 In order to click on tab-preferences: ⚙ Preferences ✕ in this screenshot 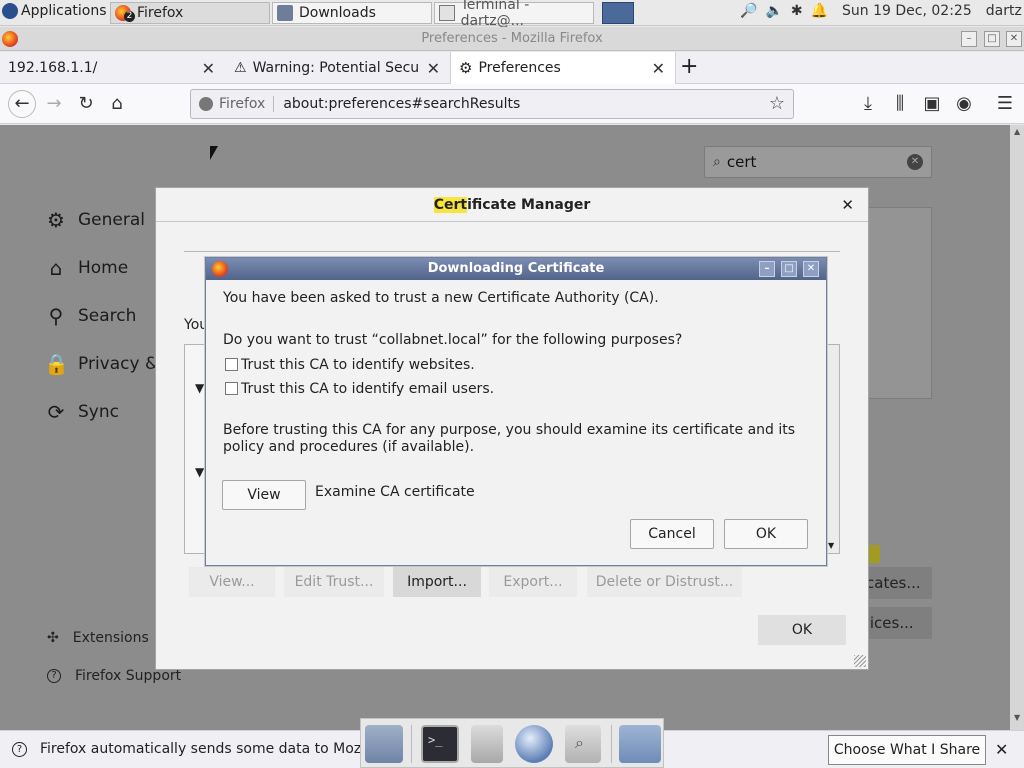, I will do `click(563, 68)`.